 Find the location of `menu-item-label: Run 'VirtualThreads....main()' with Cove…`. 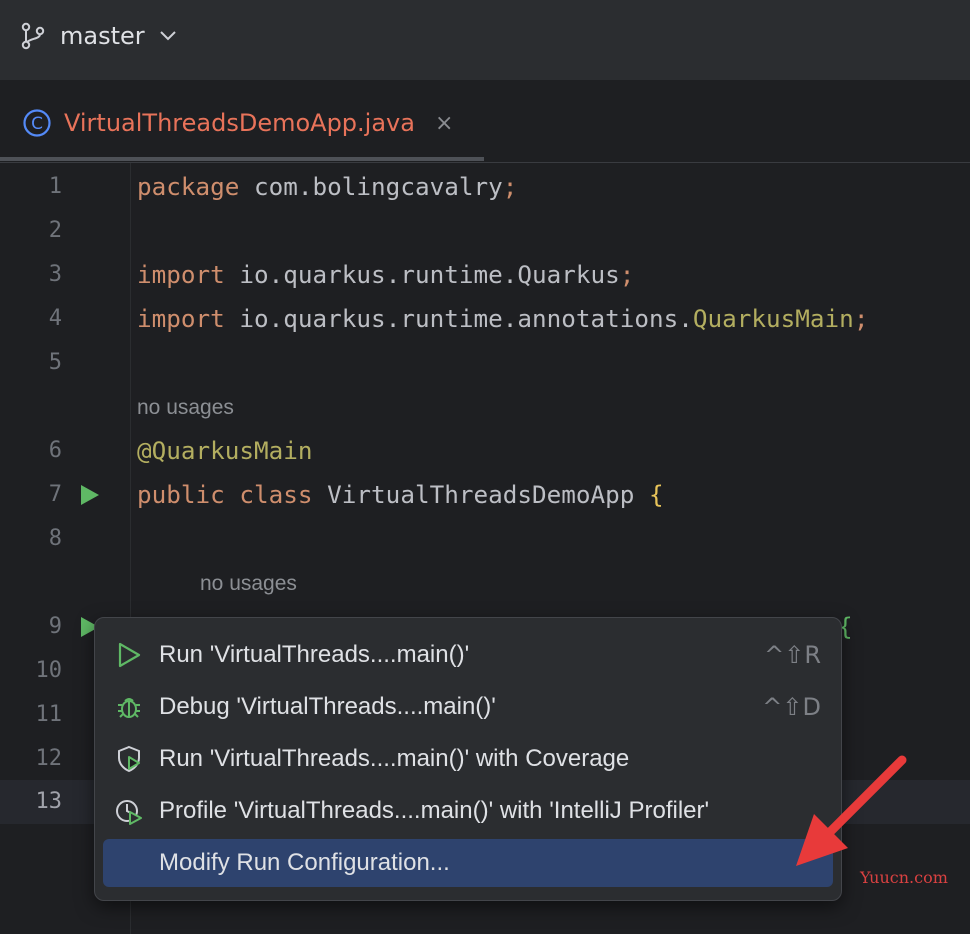

menu-item-label: Run 'VirtualThreads....main()' with Cove… is located at coordinates (394, 758).